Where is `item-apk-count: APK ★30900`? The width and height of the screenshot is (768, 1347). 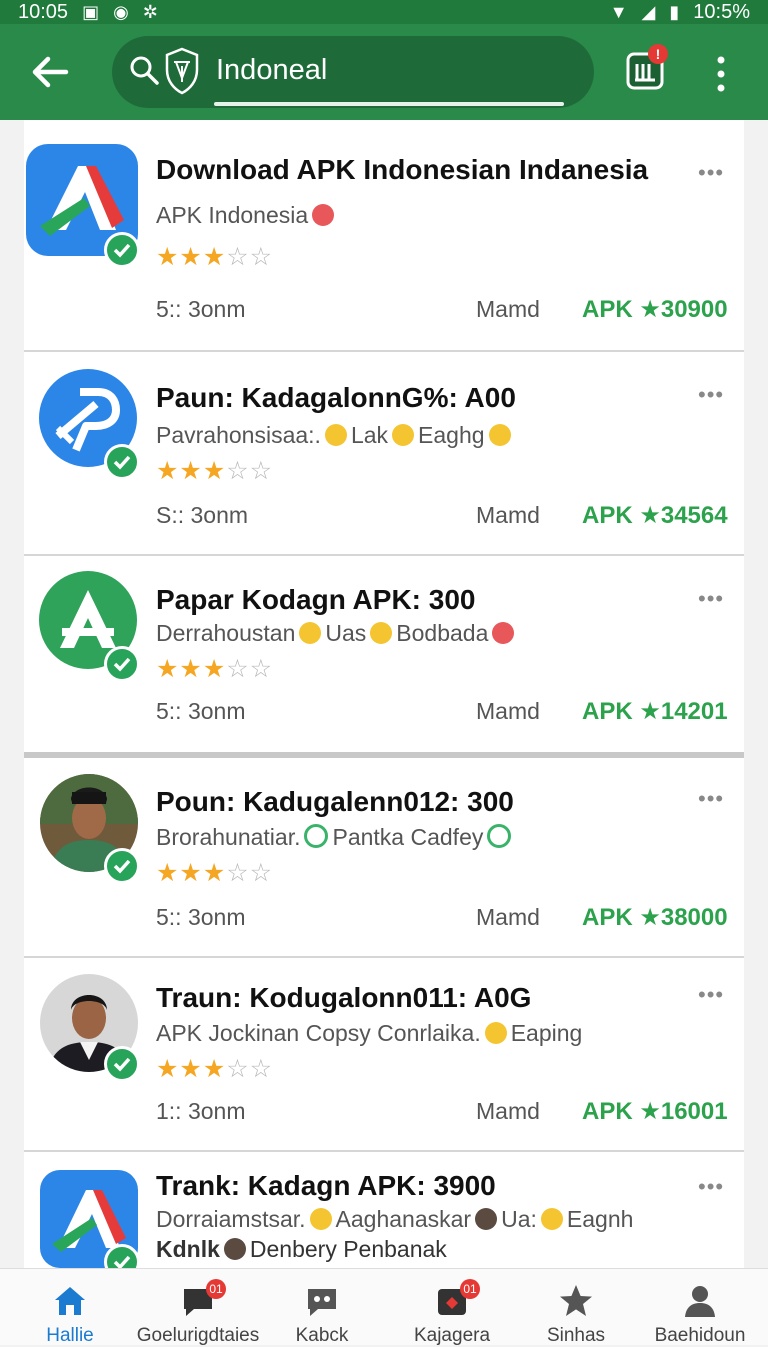 item-apk-count: APK ★30900 is located at coordinates (655, 309).